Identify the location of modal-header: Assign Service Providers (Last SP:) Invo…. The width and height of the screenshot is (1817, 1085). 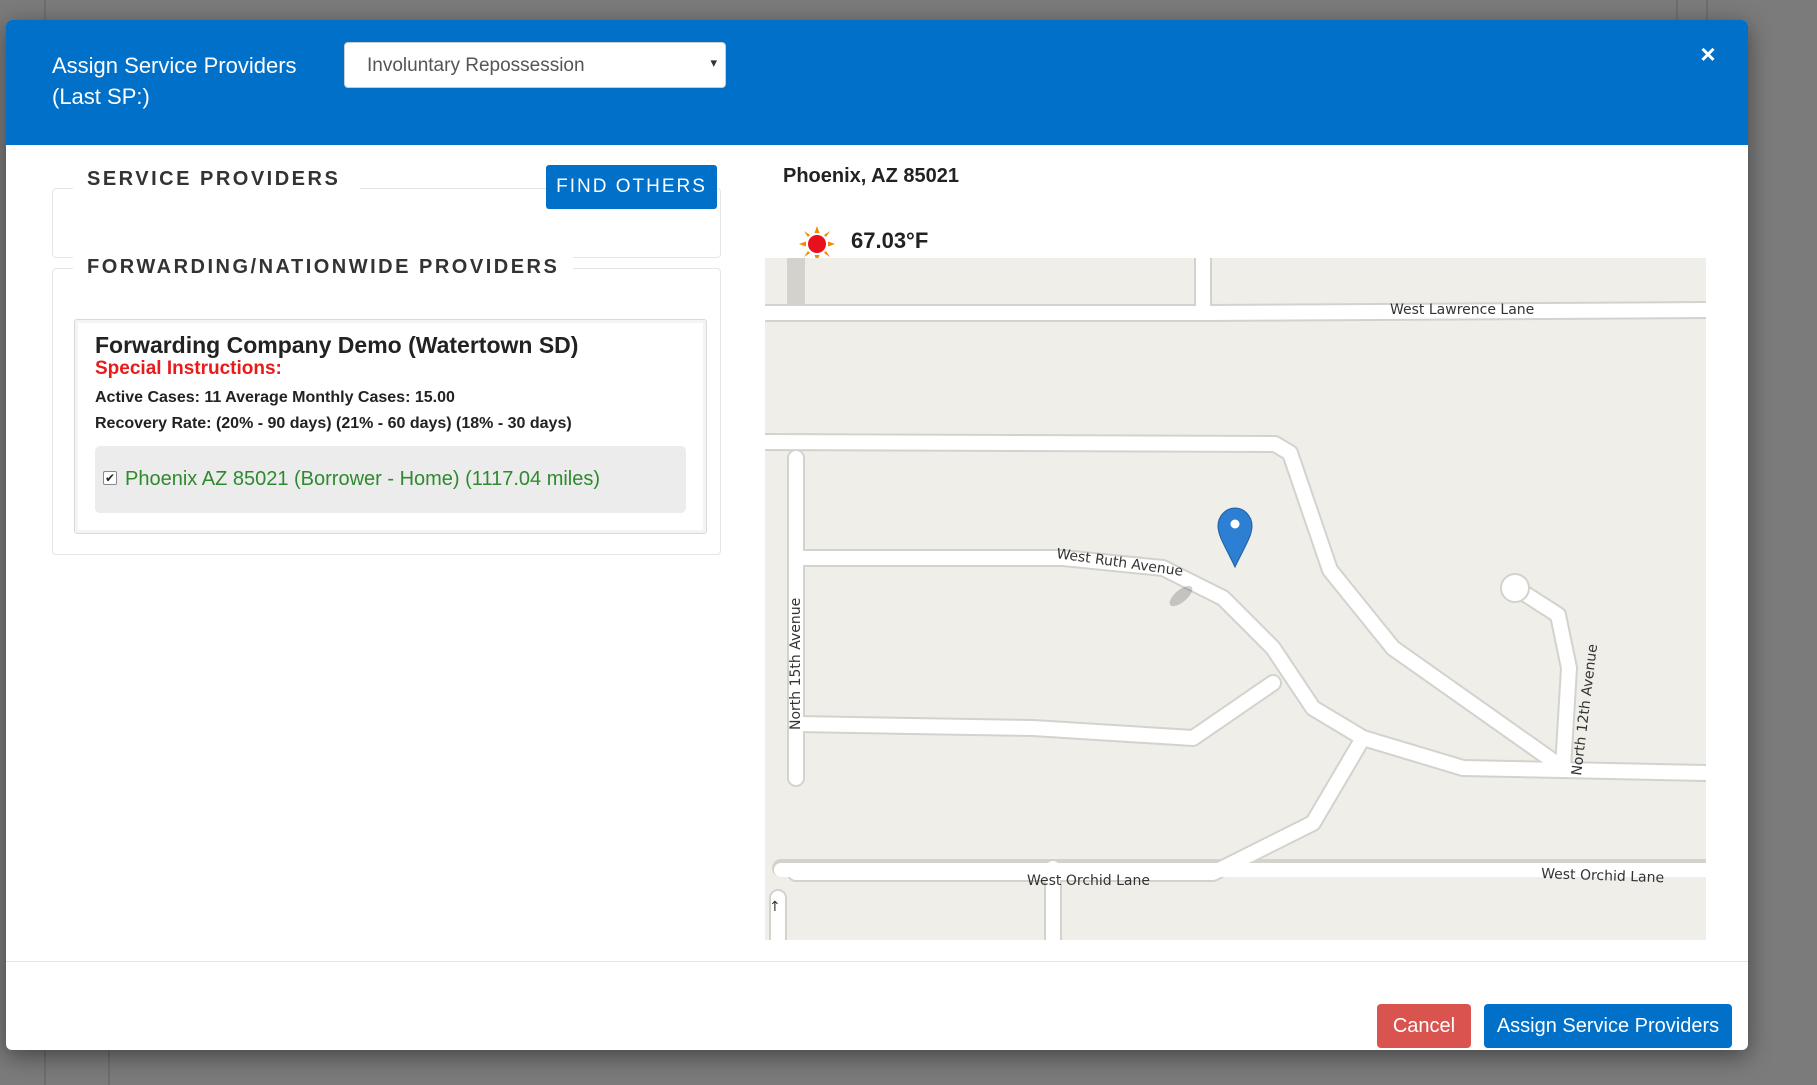
(877, 82).